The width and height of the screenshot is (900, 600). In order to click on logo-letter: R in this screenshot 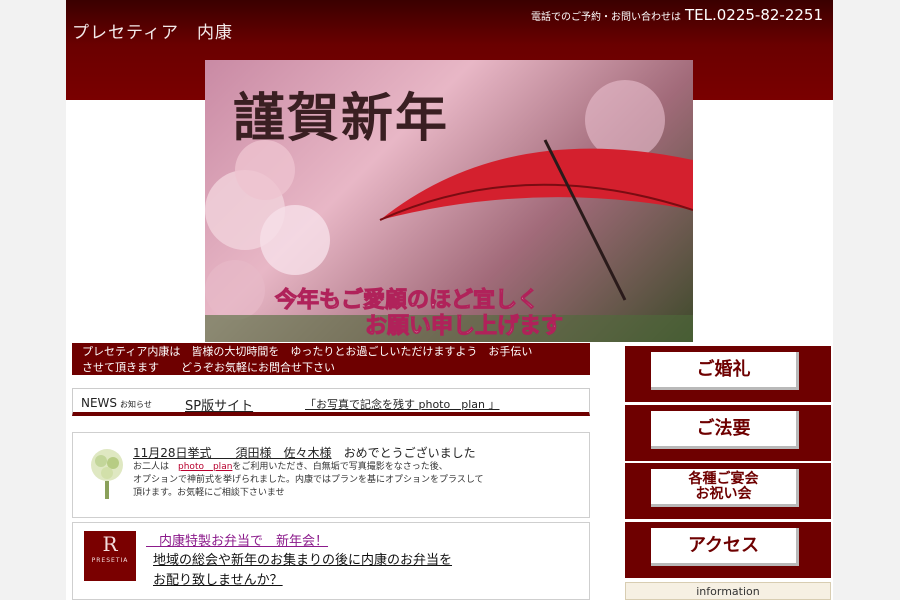, I will do `click(110, 544)`.